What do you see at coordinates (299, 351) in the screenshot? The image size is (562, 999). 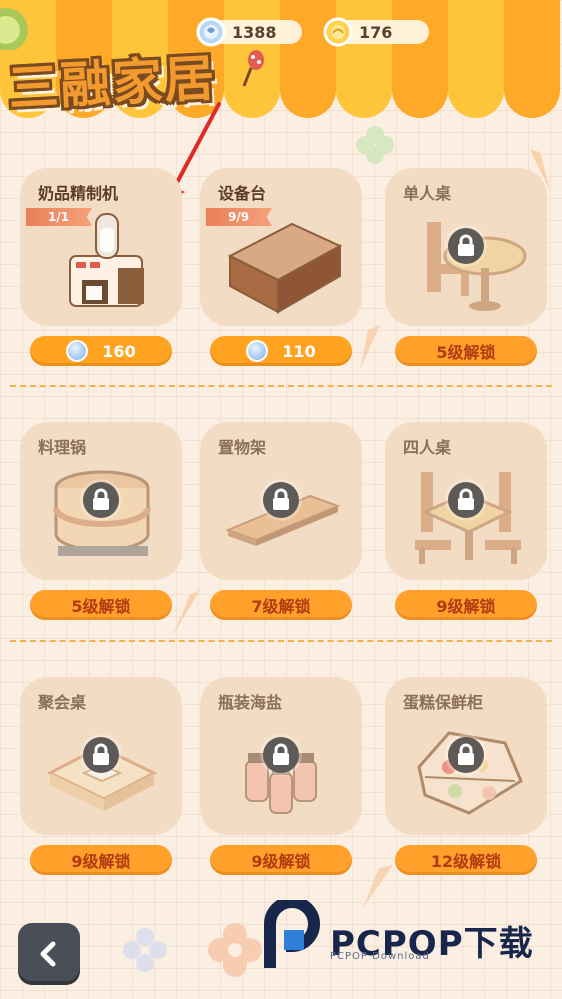 I see `price-label: 110` at bounding box center [299, 351].